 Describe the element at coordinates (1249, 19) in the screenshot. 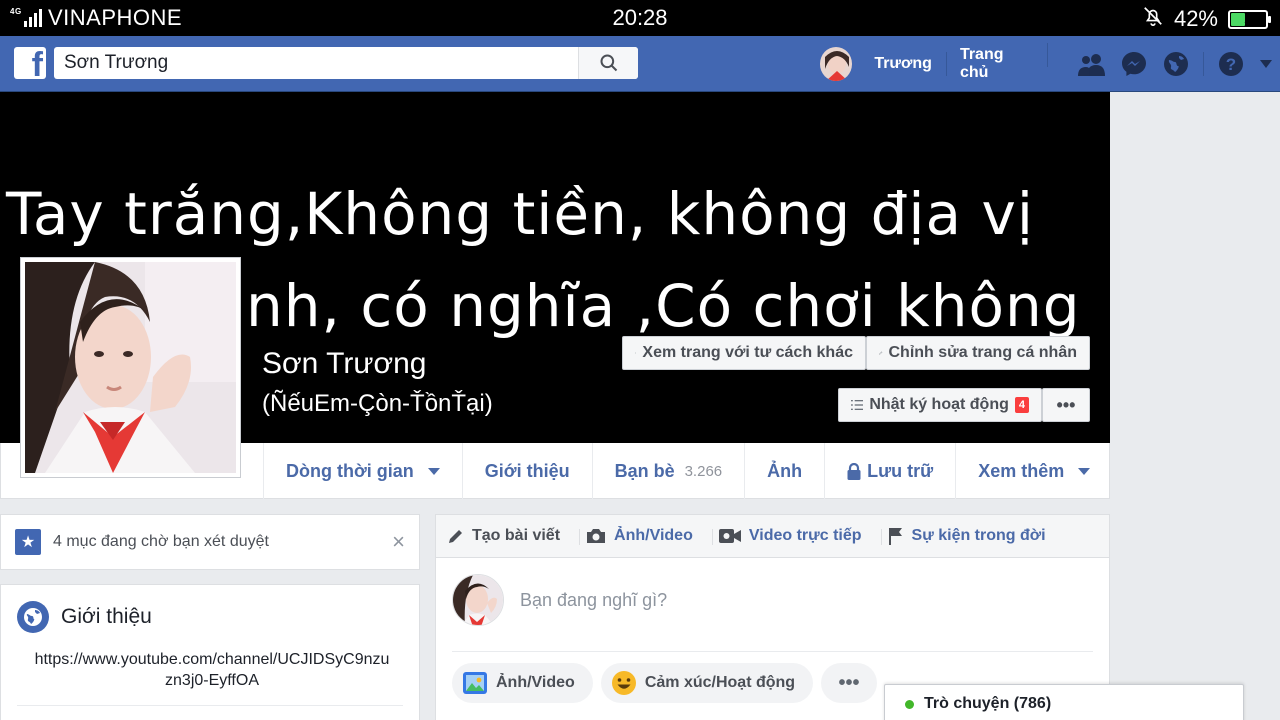

I see `battery-charging-icon: ⚡` at that location.